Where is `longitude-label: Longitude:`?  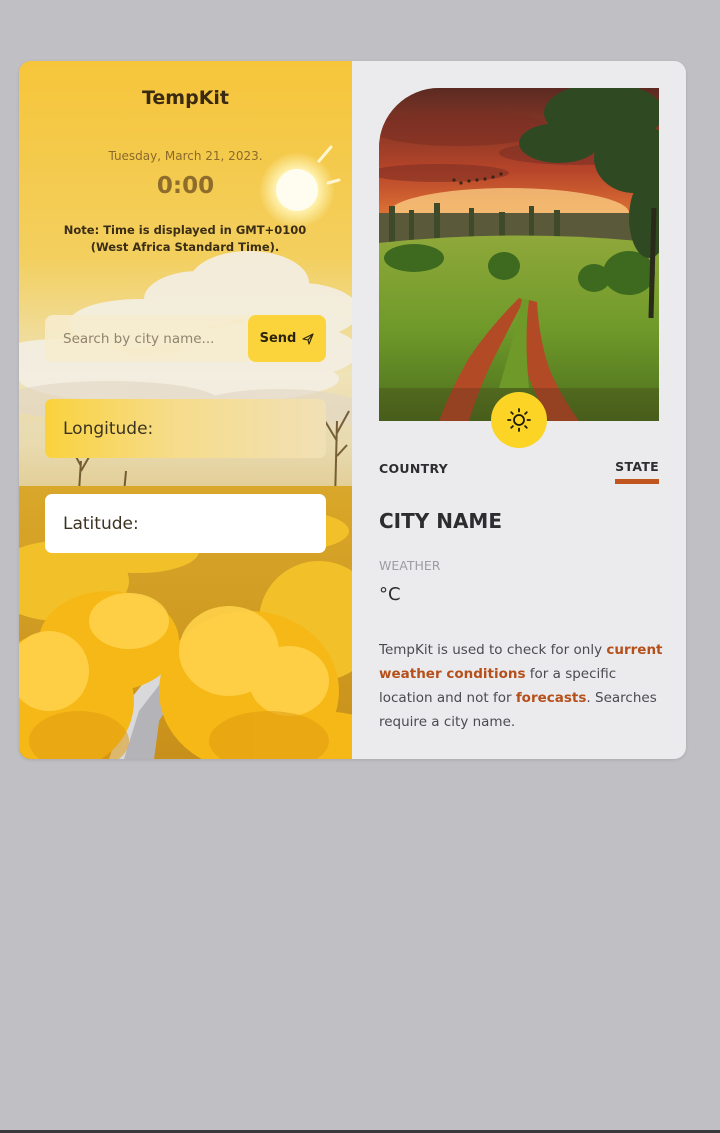
longitude-label: Longitude: is located at coordinates (108, 428).